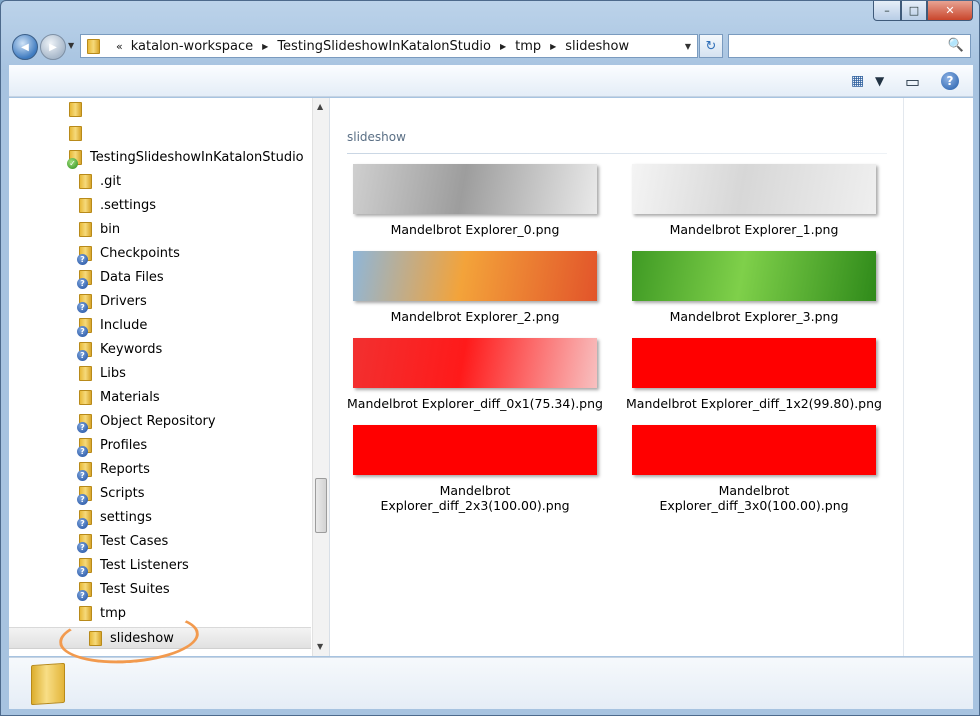  I want to click on scroll-down-icon: ▼, so click(320, 646).